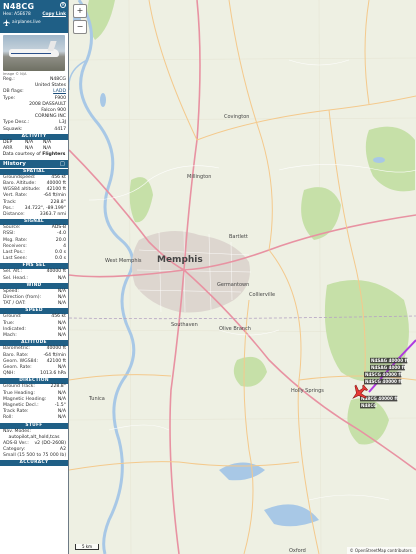 This screenshot has width=416, height=554. I want to click on hex-value: A5E678, so click(22, 14).